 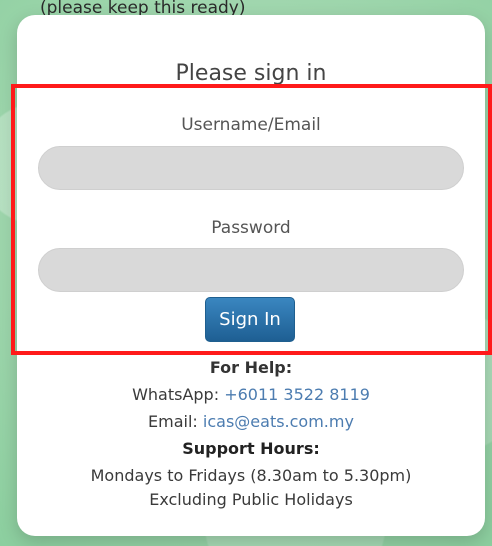 What do you see at coordinates (251, 73) in the screenshot?
I see `page-title: Please sign in` at bounding box center [251, 73].